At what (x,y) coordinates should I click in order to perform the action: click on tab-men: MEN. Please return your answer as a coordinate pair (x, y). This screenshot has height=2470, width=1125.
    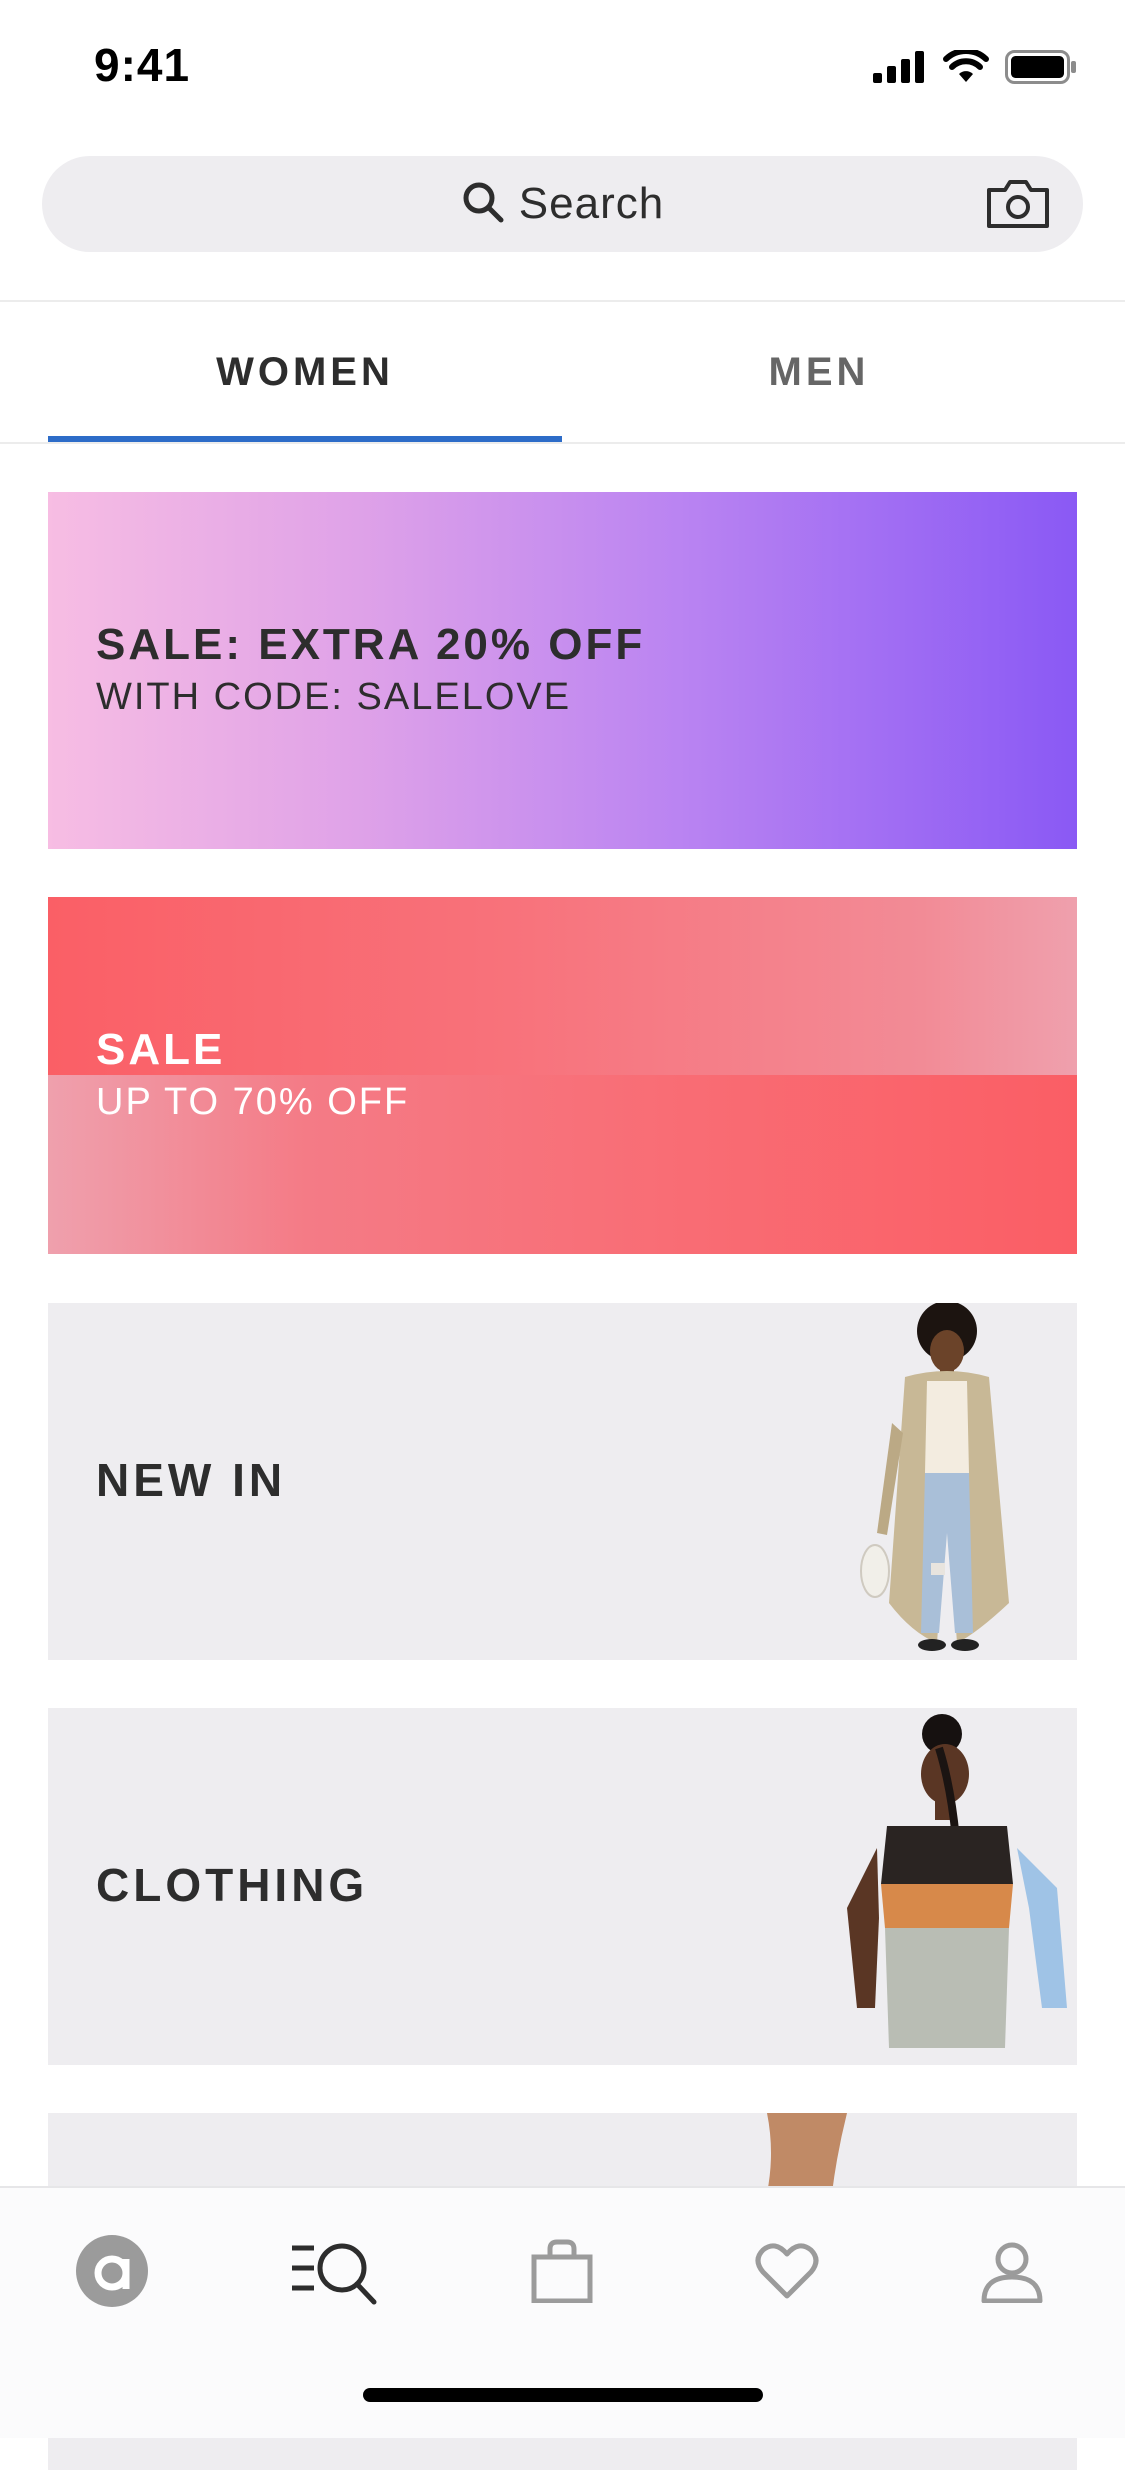
    Looking at the image, I should click on (819, 372).